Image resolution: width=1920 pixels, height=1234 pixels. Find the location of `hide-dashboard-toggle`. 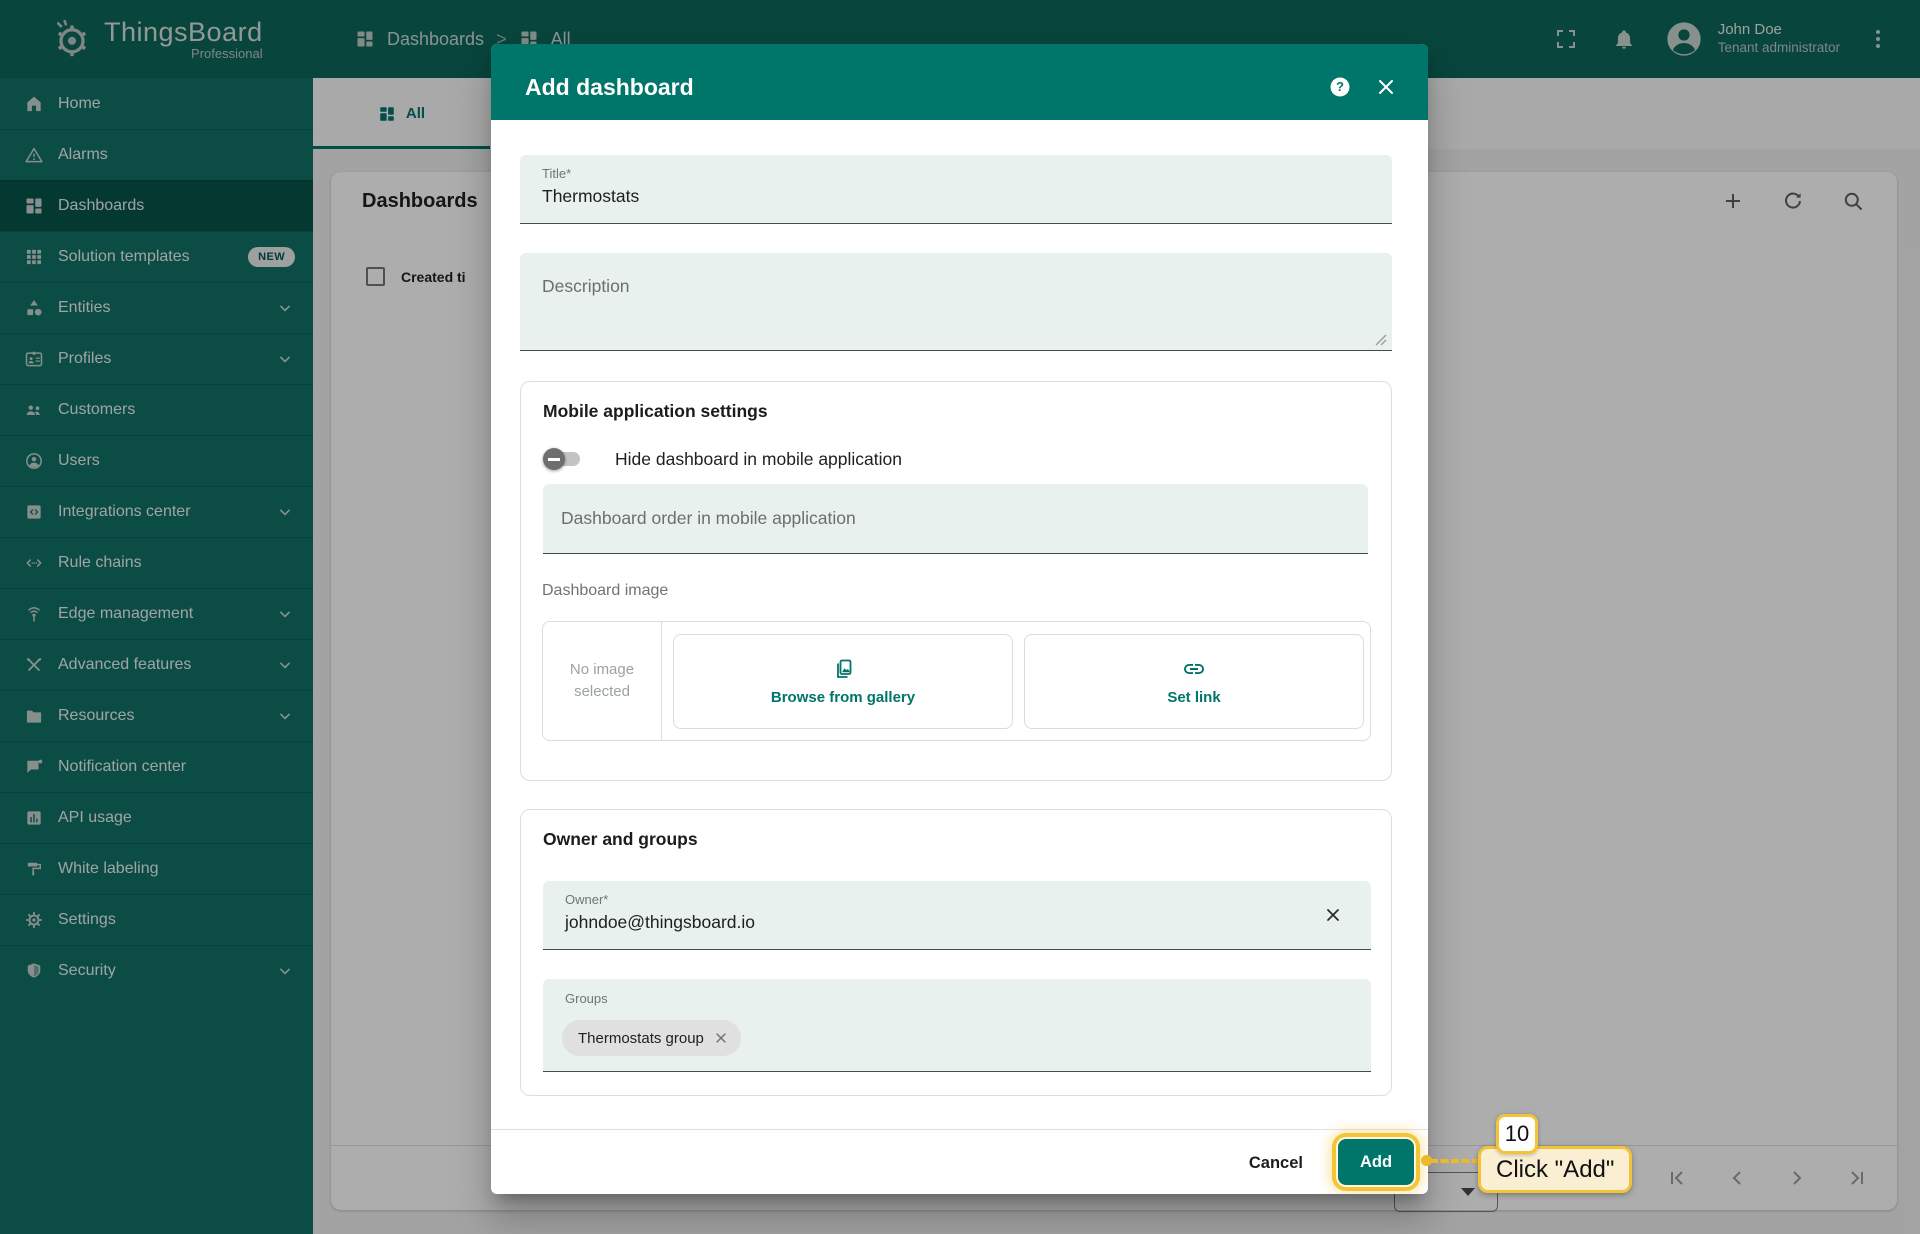

hide-dashboard-toggle is located at coordinates (563, 459).